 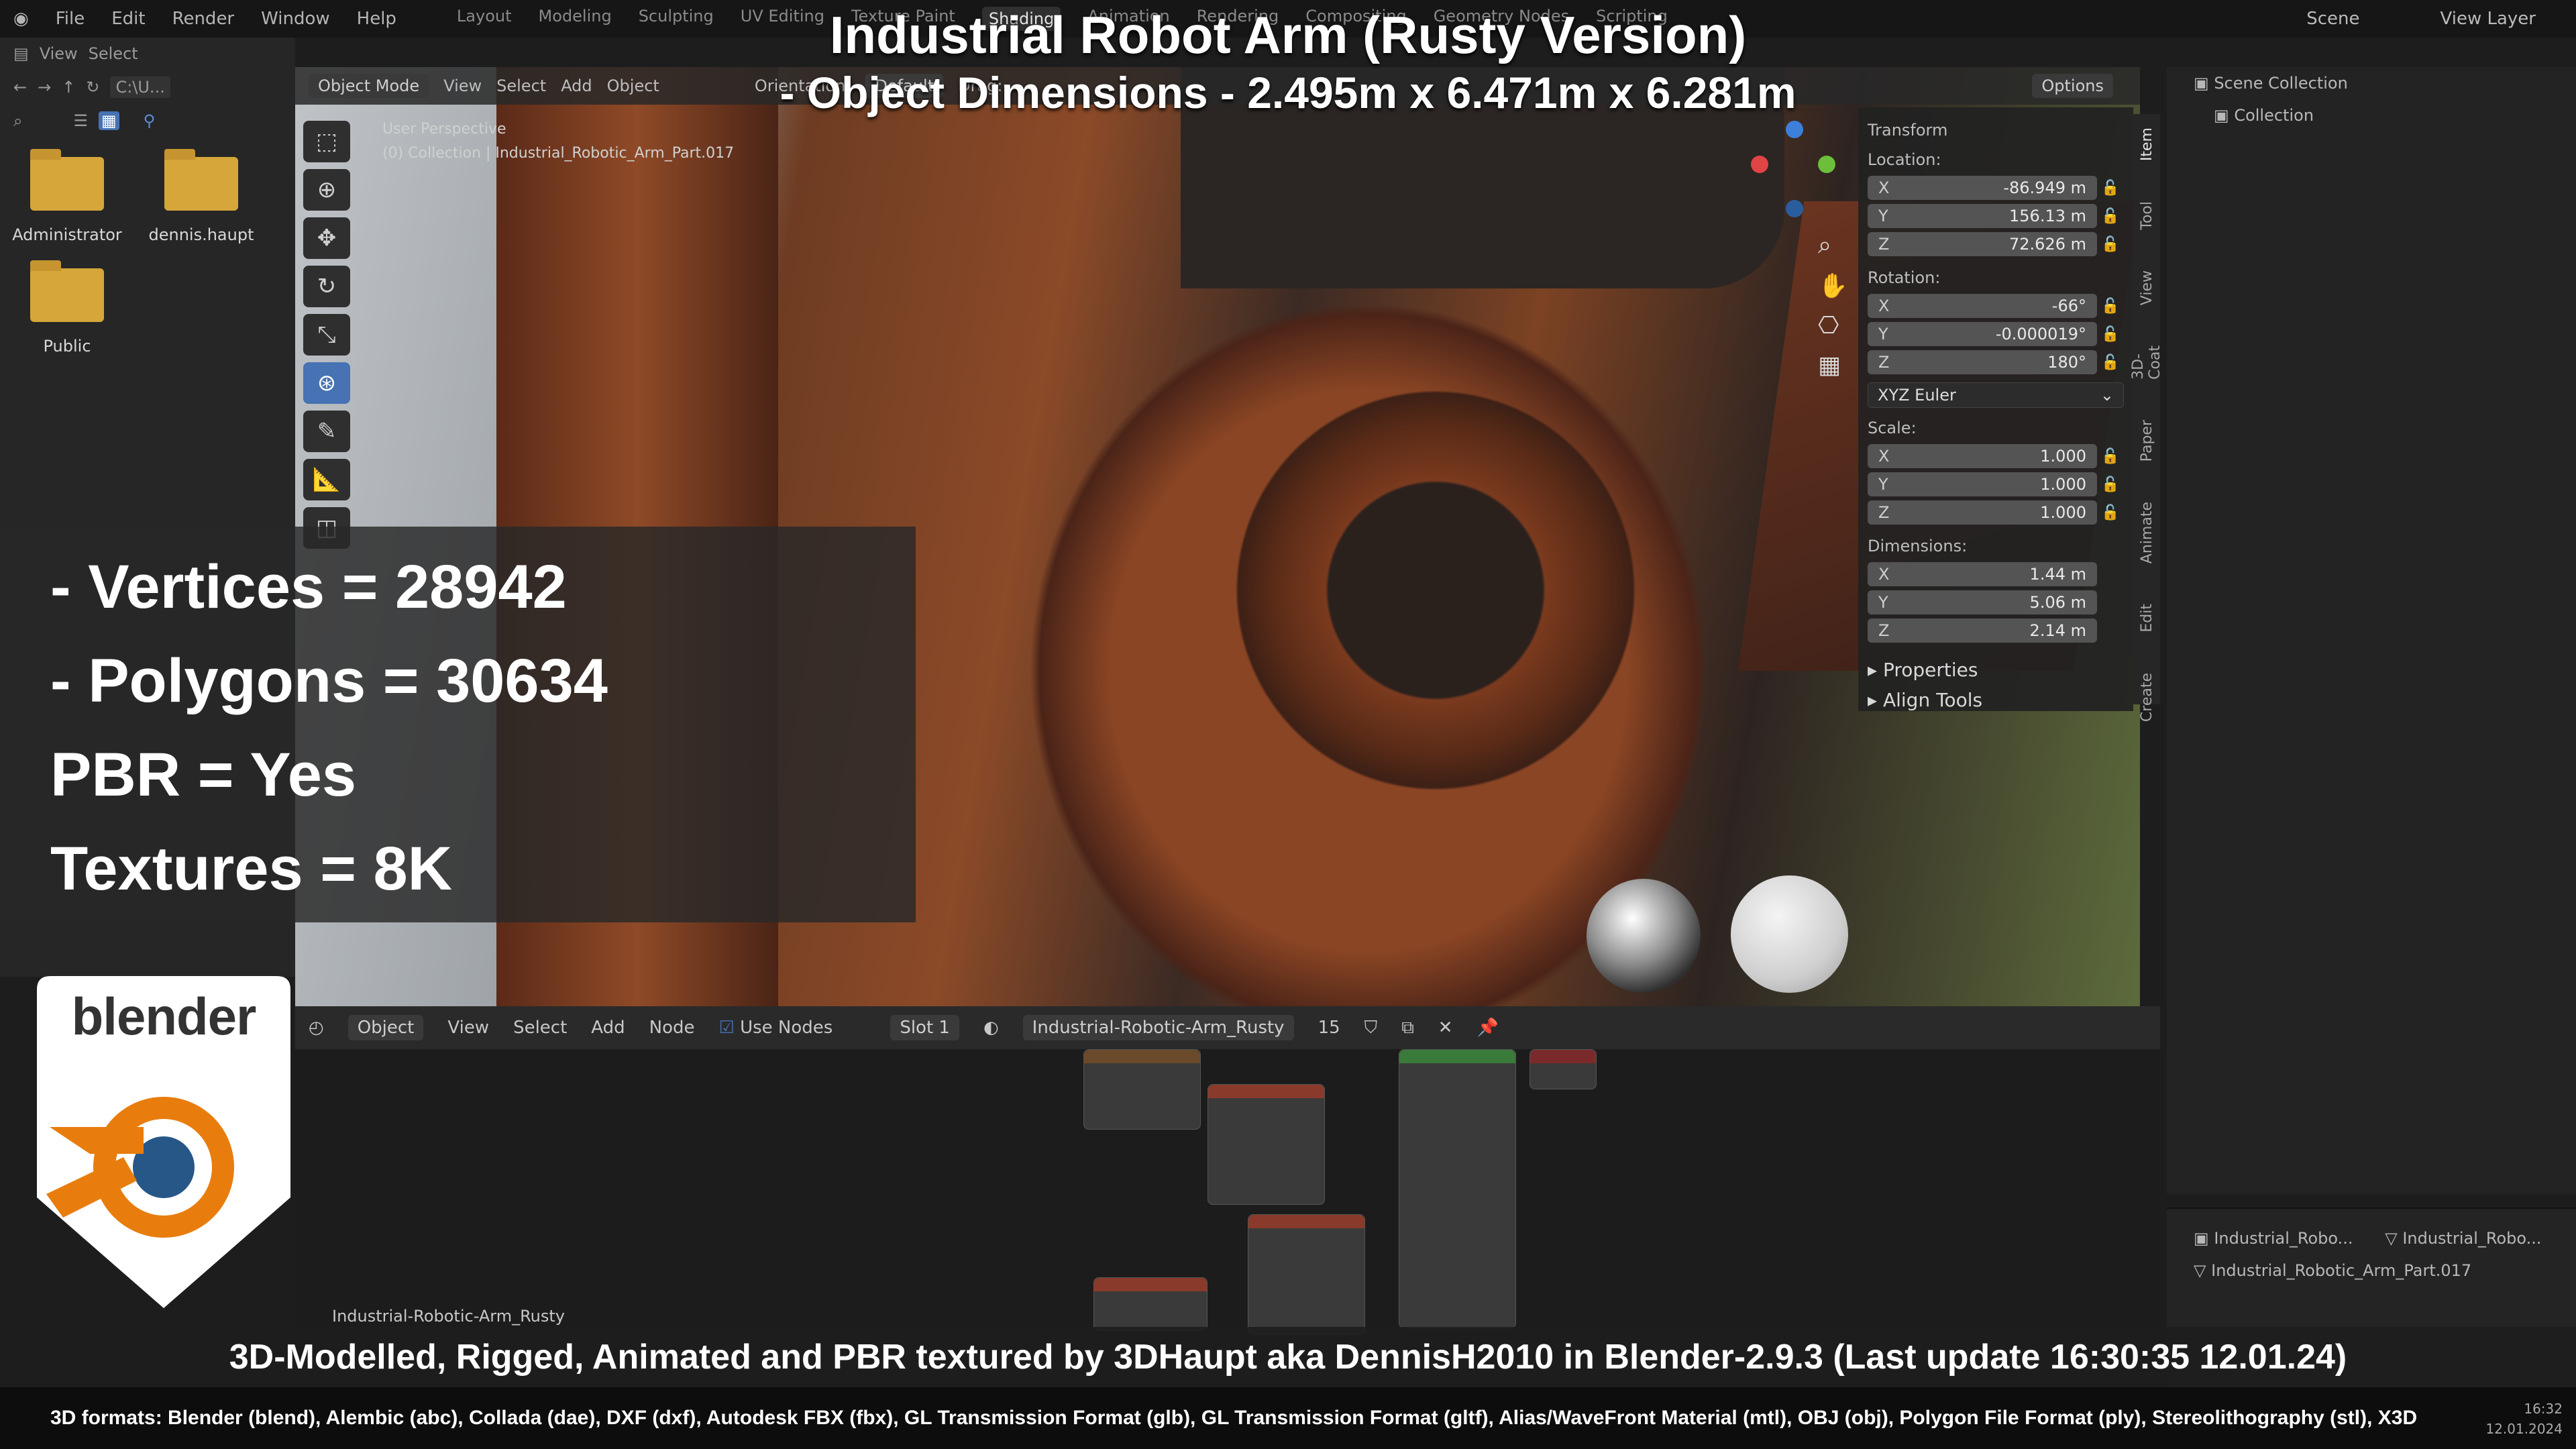 What do you see at coordinates (1457, 1188) in the screenshot?
I see `principled-bsdf-node` at bounding box center [1457, 1188].